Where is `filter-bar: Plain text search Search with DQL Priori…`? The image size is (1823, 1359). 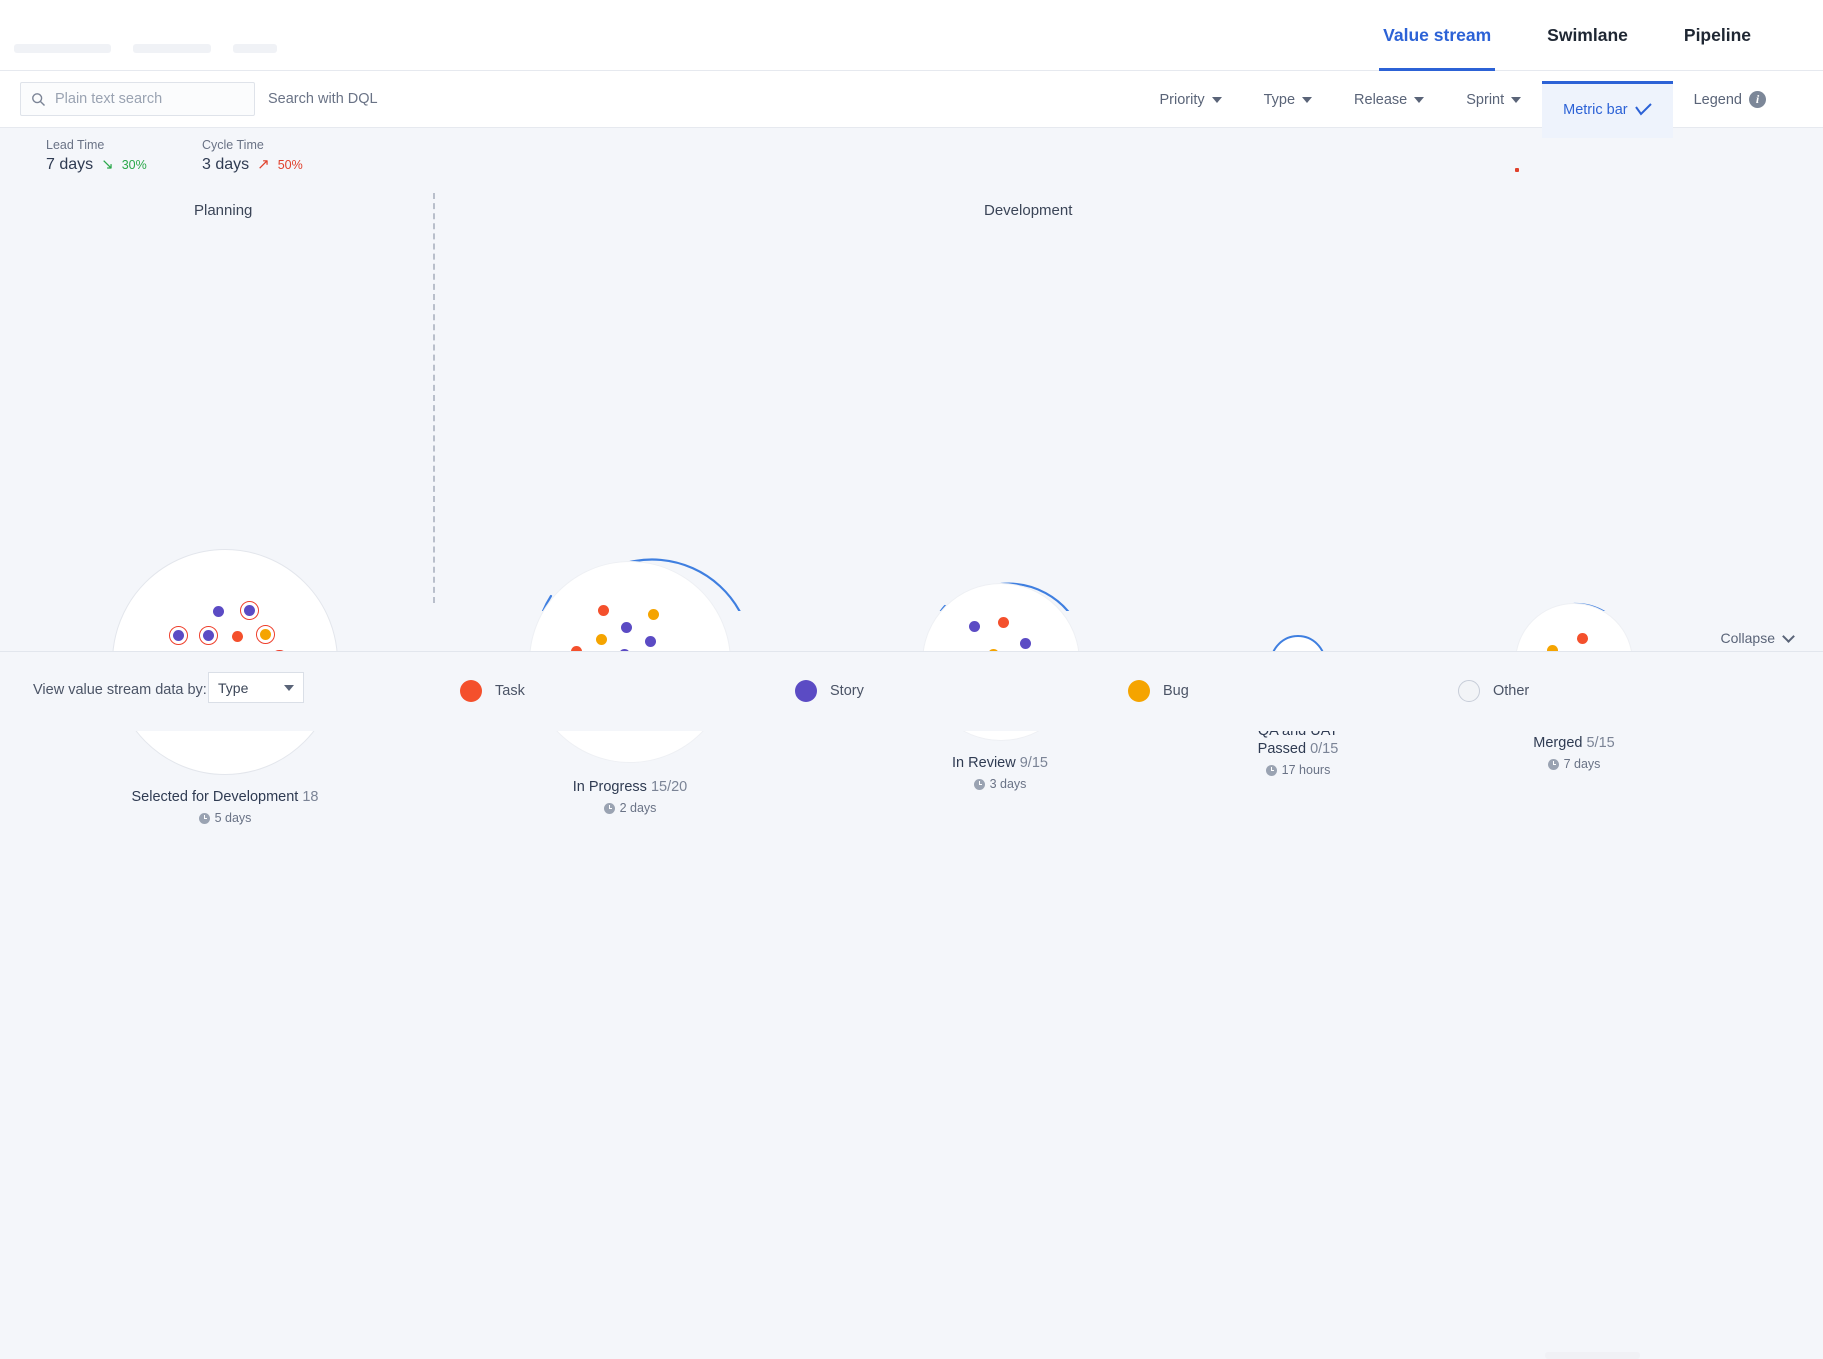 filter-bar: Plain text search Search with DQL Priori… is located at coordinates (911, 104).